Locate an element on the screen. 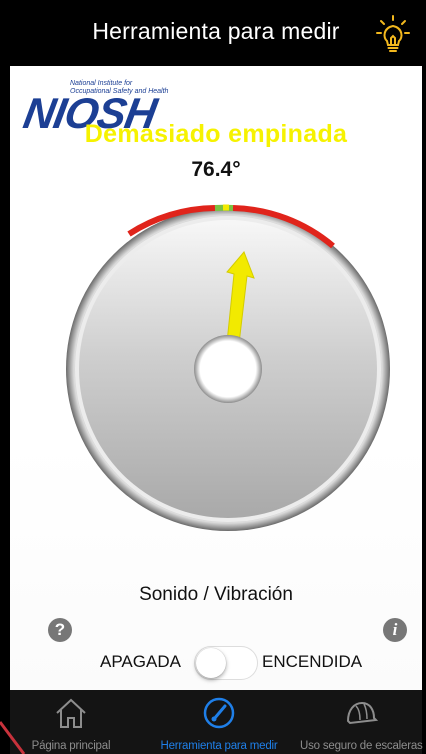 The width and height of the screenshot is (426, 754). tab-ladder-safety: Uso seguro de escaleras is located at coordinates (361, 722).